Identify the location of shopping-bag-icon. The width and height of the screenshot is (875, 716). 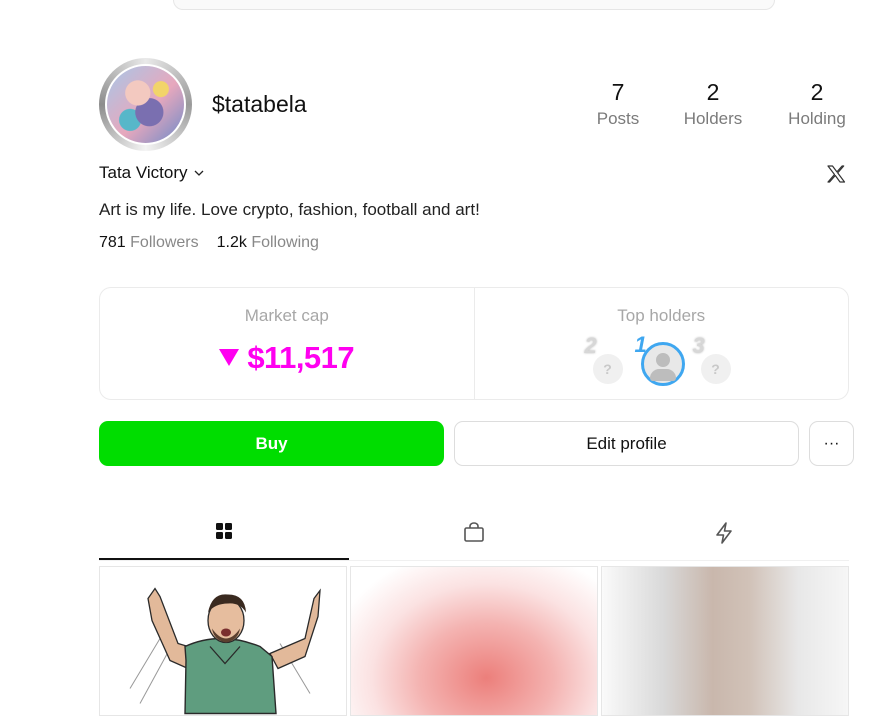
(474, 532).